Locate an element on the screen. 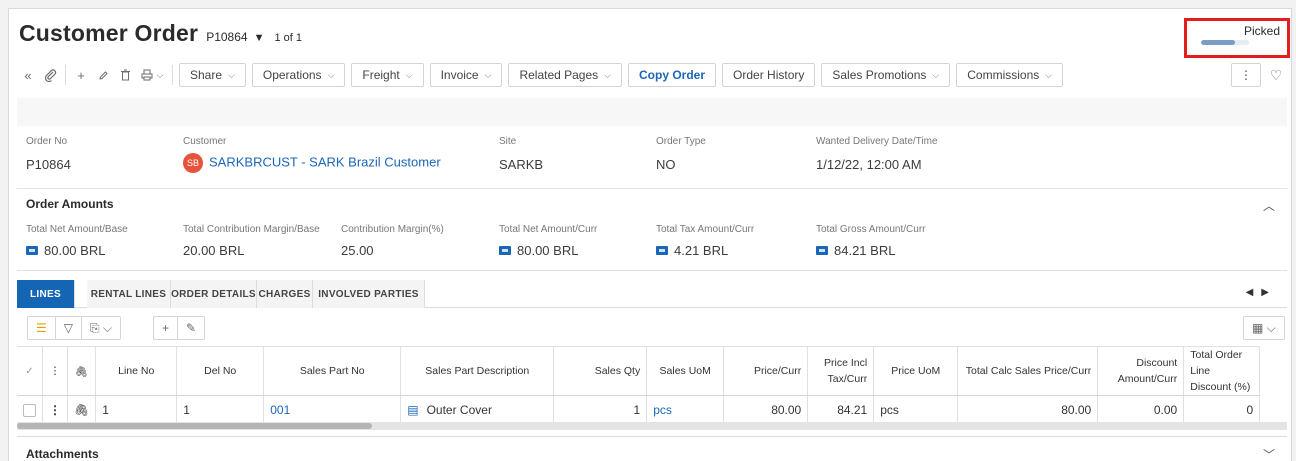  column-header: Price/Curr is located at coordinates (766, 371).